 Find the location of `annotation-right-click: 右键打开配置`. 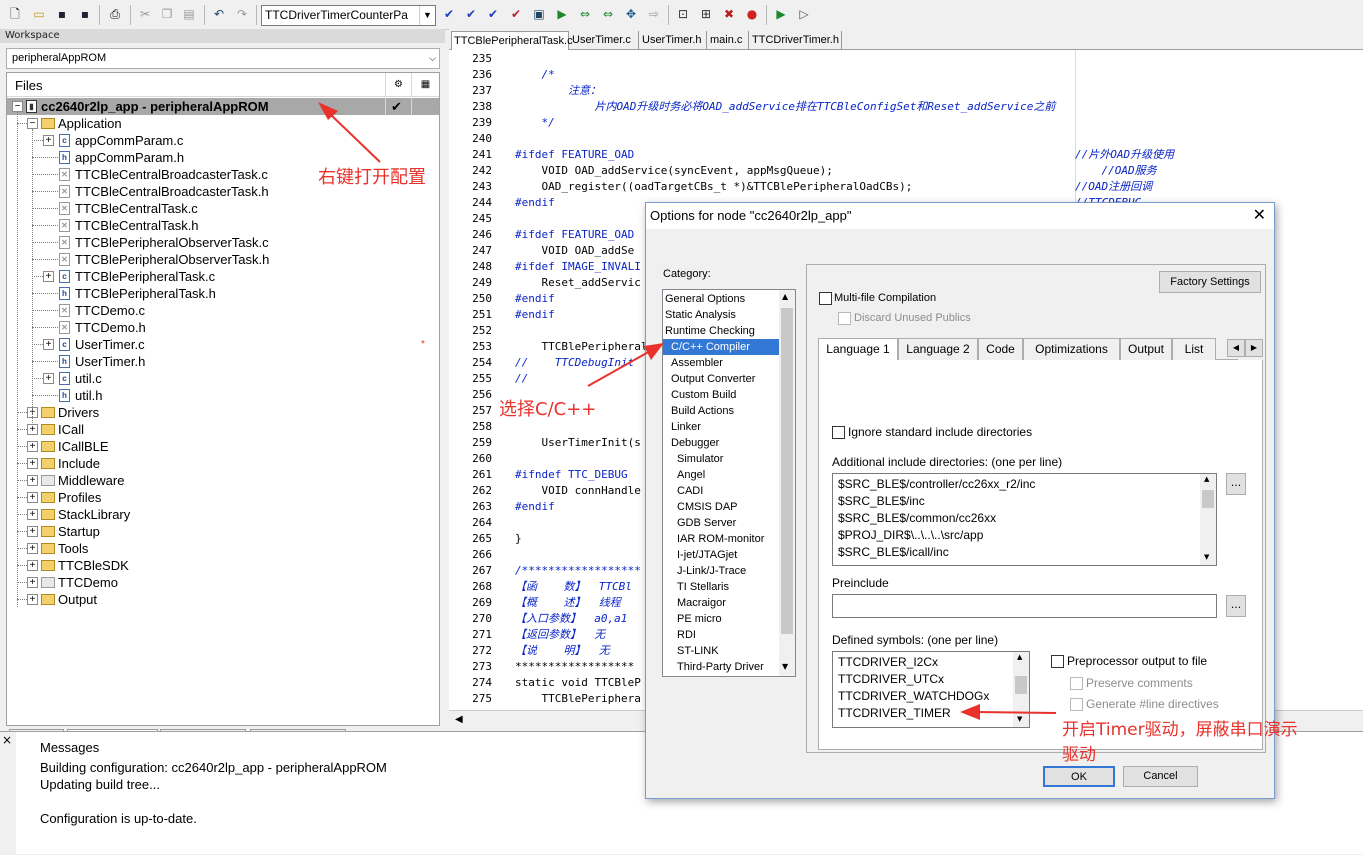

annotation-right-click: 右键打开配置 is located at coordinates (372, 177).